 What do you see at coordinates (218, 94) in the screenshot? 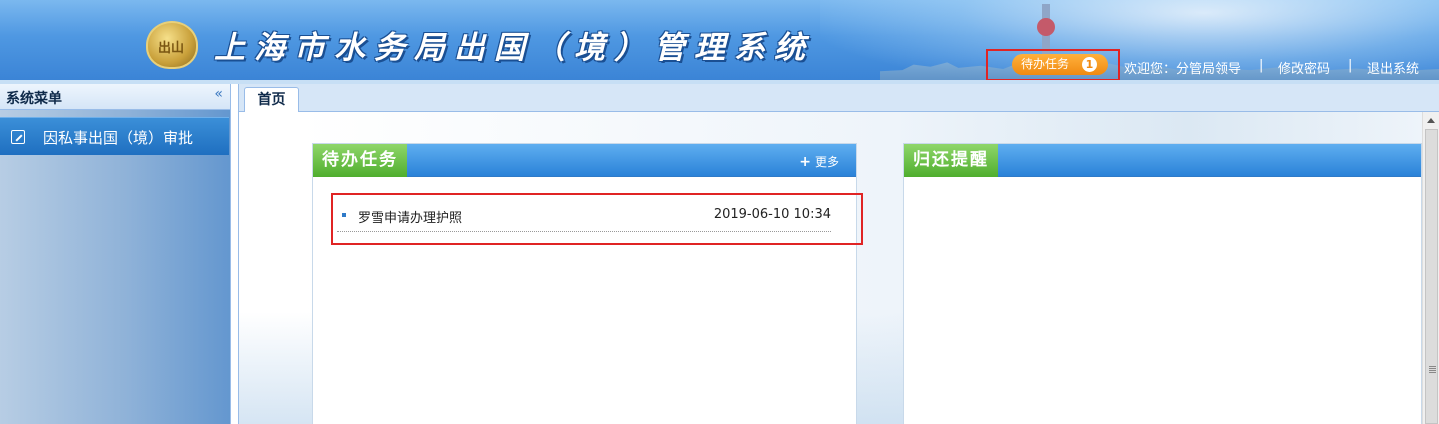
I see `collapse-sidebar-icon: «` at bounding box center [218, 94].